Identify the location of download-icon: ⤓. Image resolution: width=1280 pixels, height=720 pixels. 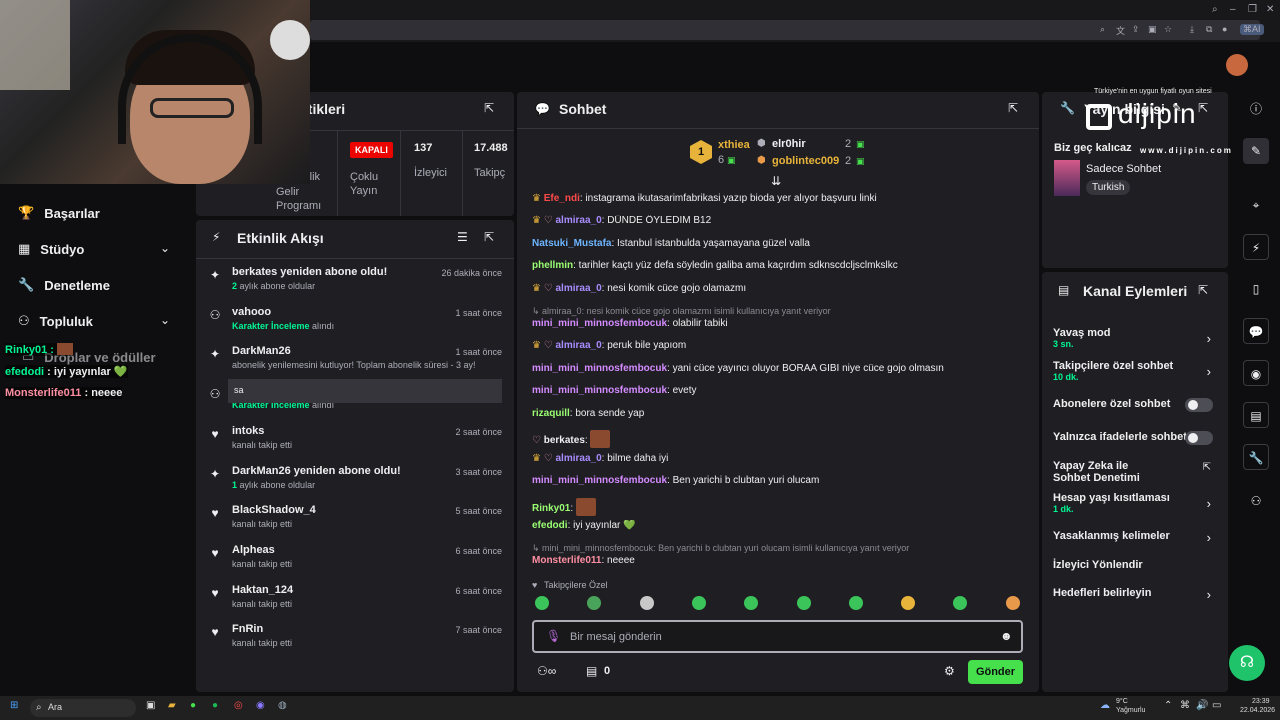
(1192, 29).